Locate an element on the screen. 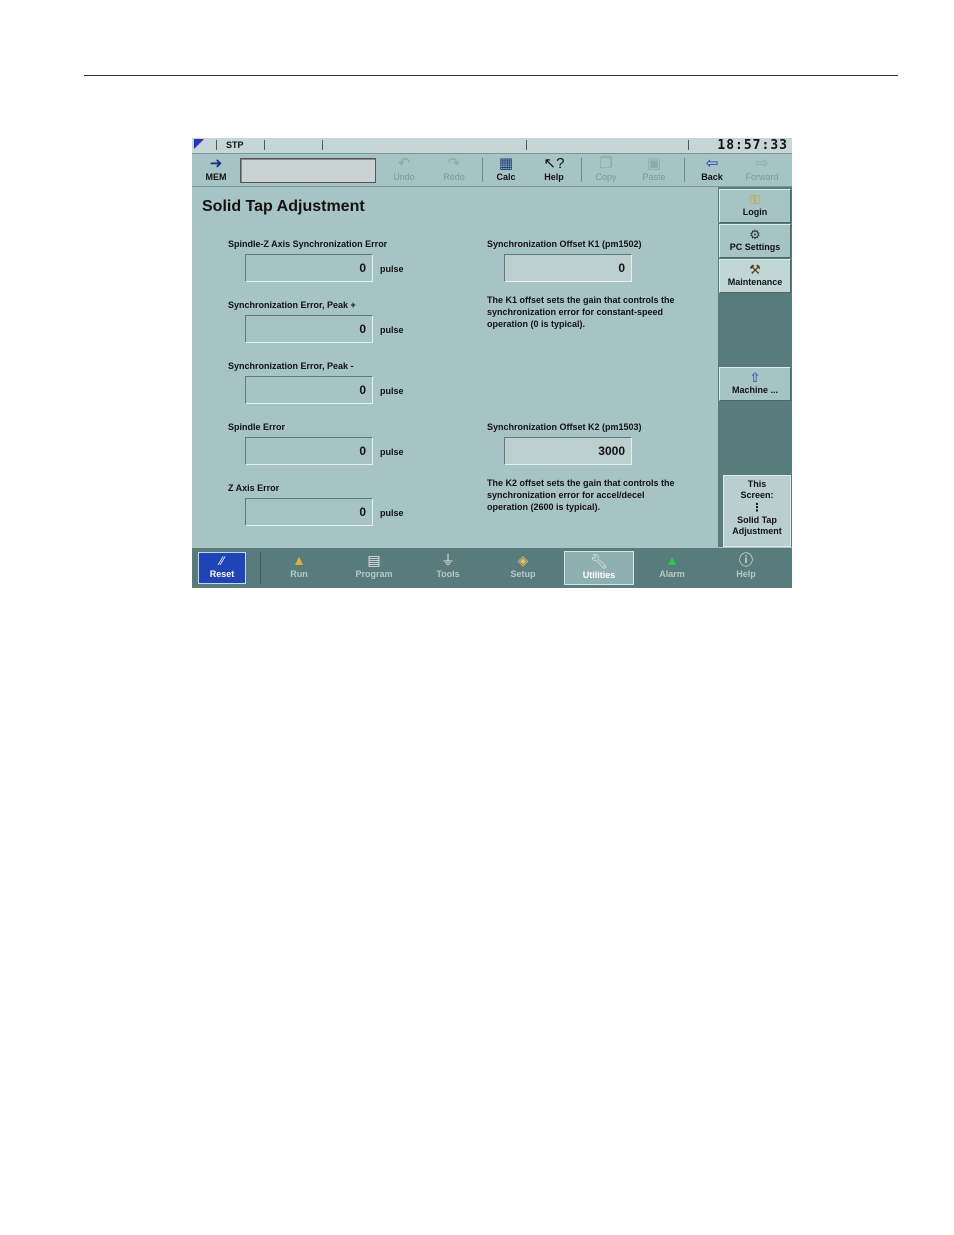  chain-icon: ⋮ is located at coordinates (757, 508).